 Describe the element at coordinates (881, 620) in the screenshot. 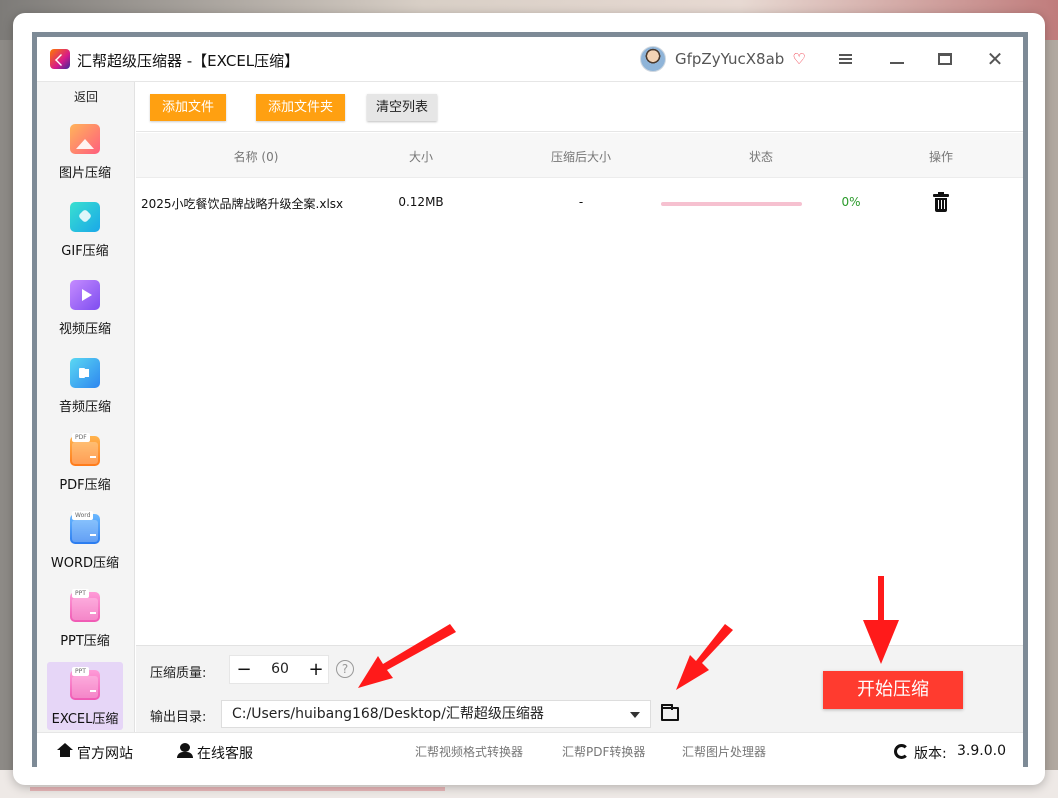

I see `arrow-to-start` at that location.